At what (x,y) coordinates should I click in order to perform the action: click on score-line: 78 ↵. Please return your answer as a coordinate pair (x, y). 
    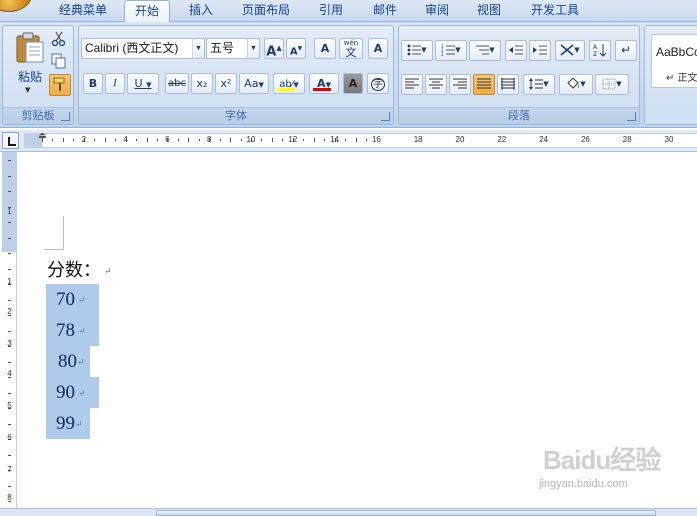
    Looking at the image, I should click on (72, 330).